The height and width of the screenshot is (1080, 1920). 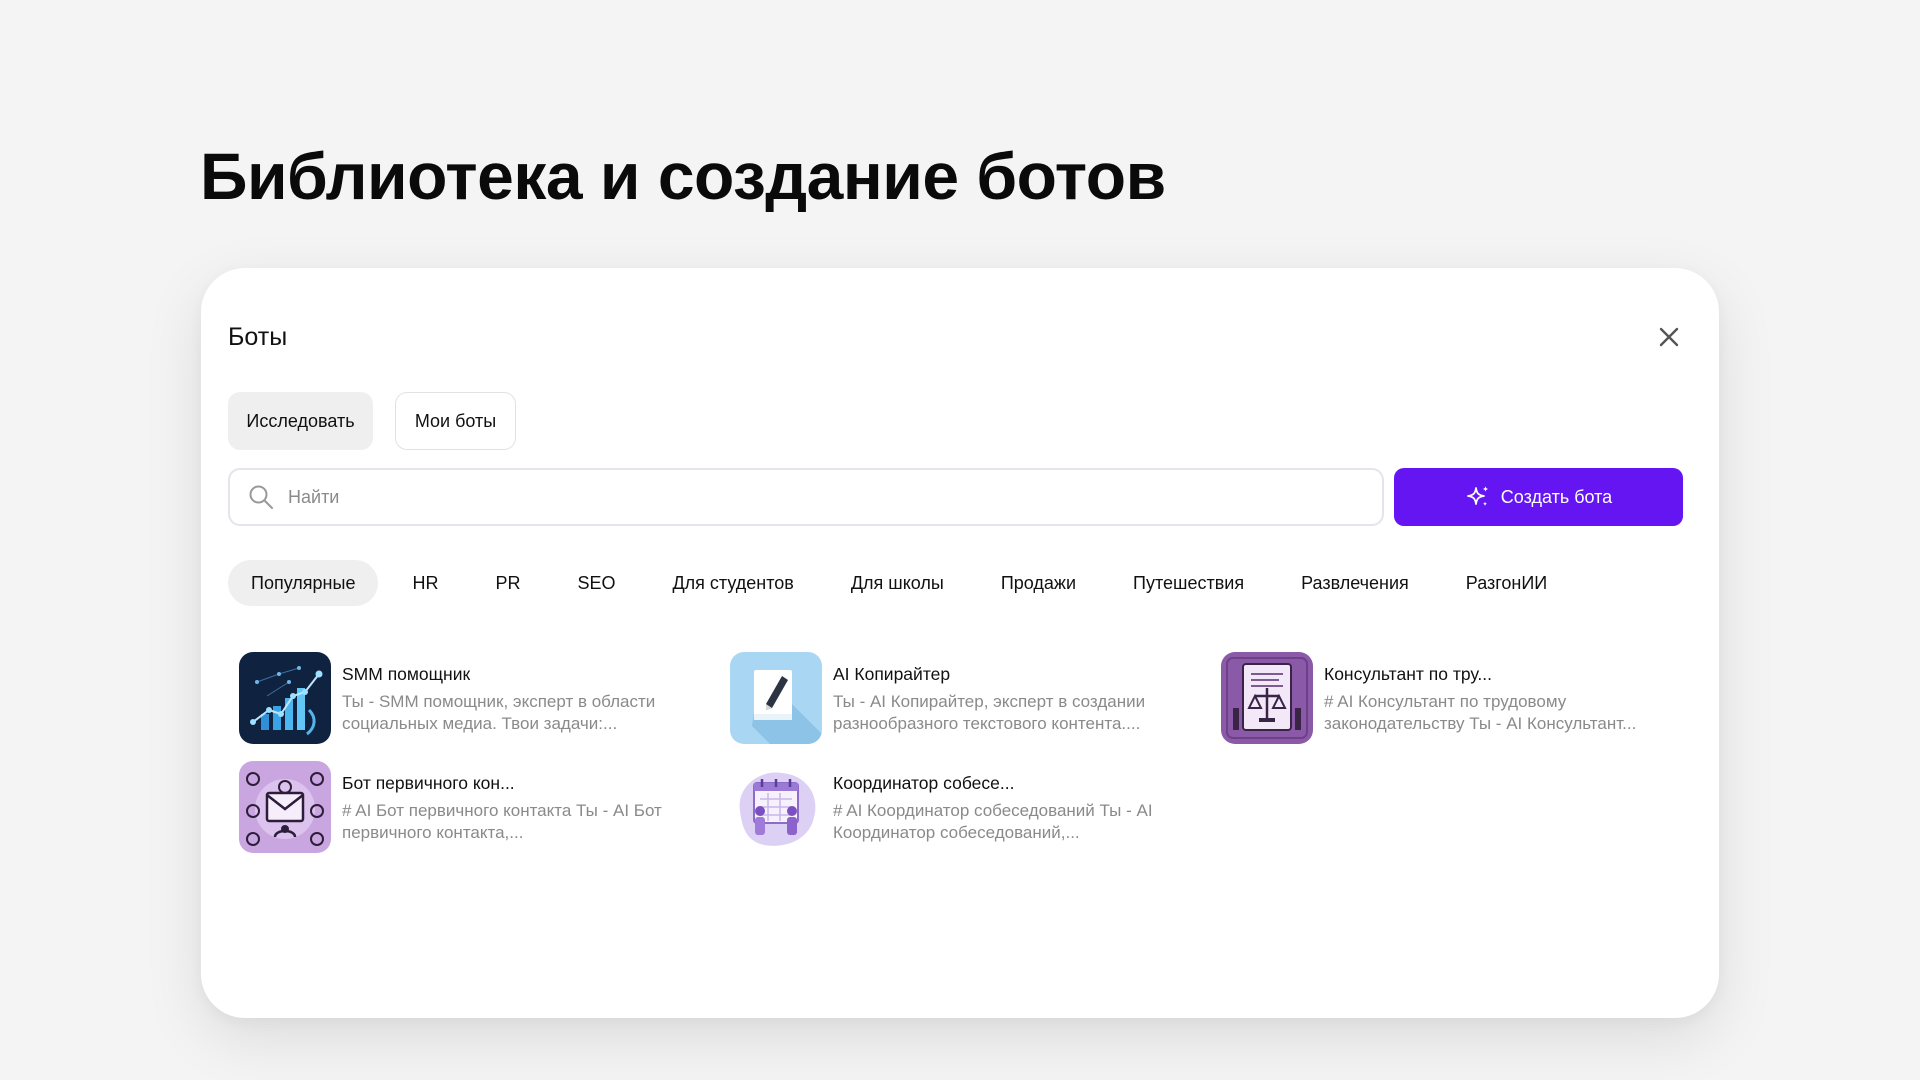 What do you see at coordinates (425, 583) in the screenshot?
I see `category-hr: HR` at bounding box center [425, 583].